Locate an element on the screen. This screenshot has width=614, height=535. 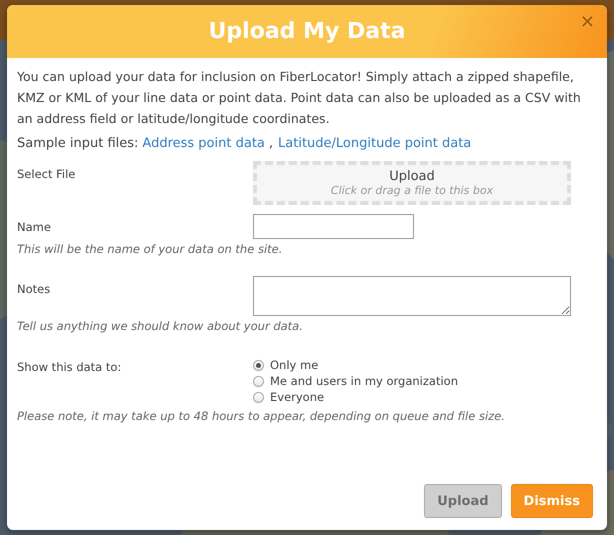
help-text: This will be the name of your data on the site. is located at coordinates (150, 249).